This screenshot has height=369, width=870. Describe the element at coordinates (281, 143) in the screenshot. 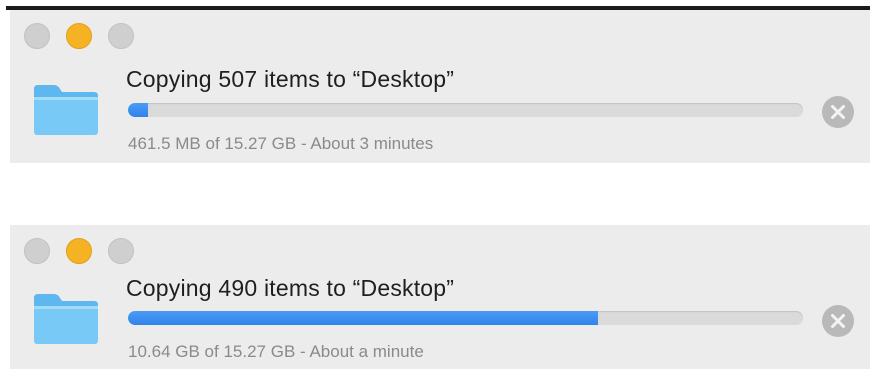

I see `copy-status: 461.5 MB of 15.27 GB - About 3 minutes` at that location.